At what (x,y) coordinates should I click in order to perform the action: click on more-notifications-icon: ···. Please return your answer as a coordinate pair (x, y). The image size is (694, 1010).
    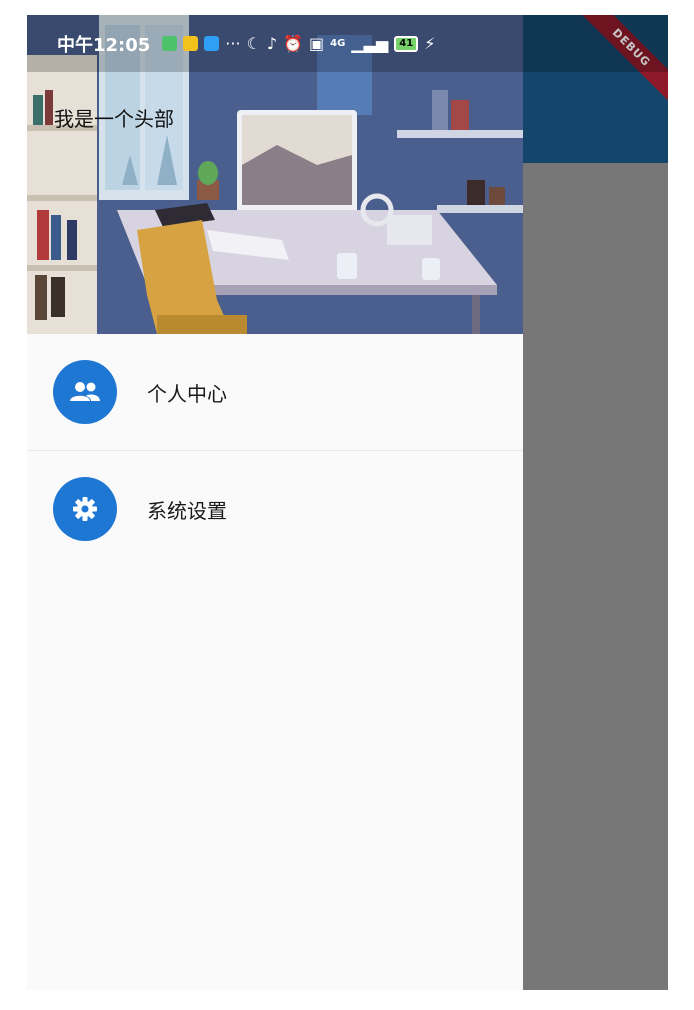
    Looking at the image, I should click on (233, 43).